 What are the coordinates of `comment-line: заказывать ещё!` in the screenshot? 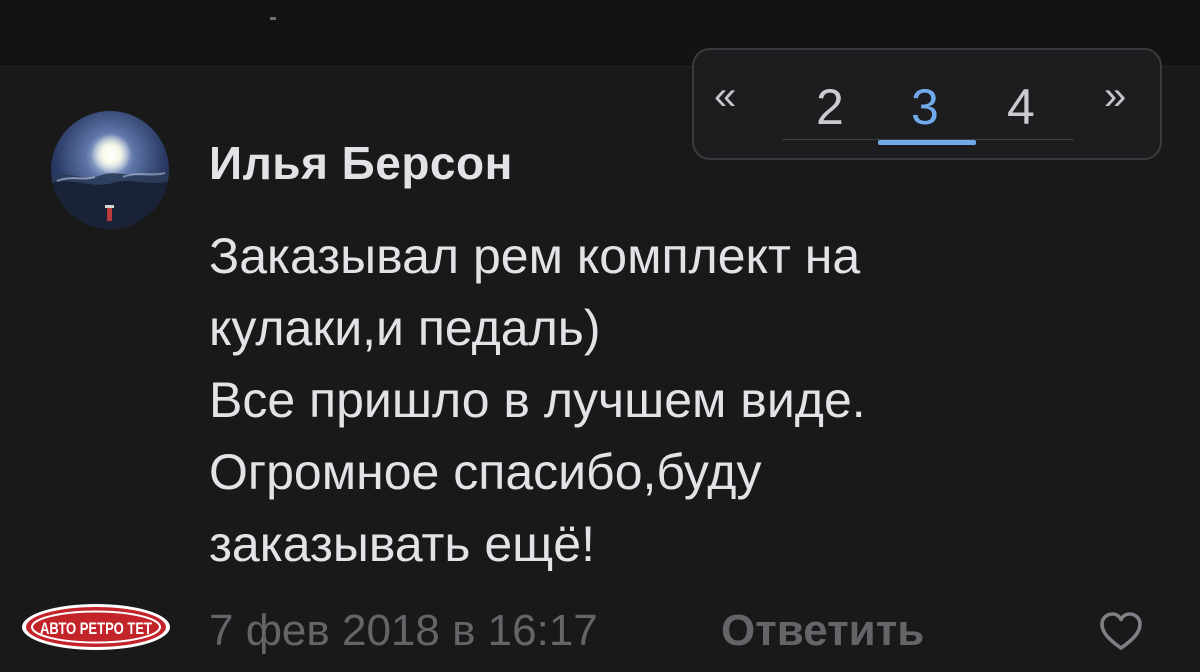 It's located at (402, 544).